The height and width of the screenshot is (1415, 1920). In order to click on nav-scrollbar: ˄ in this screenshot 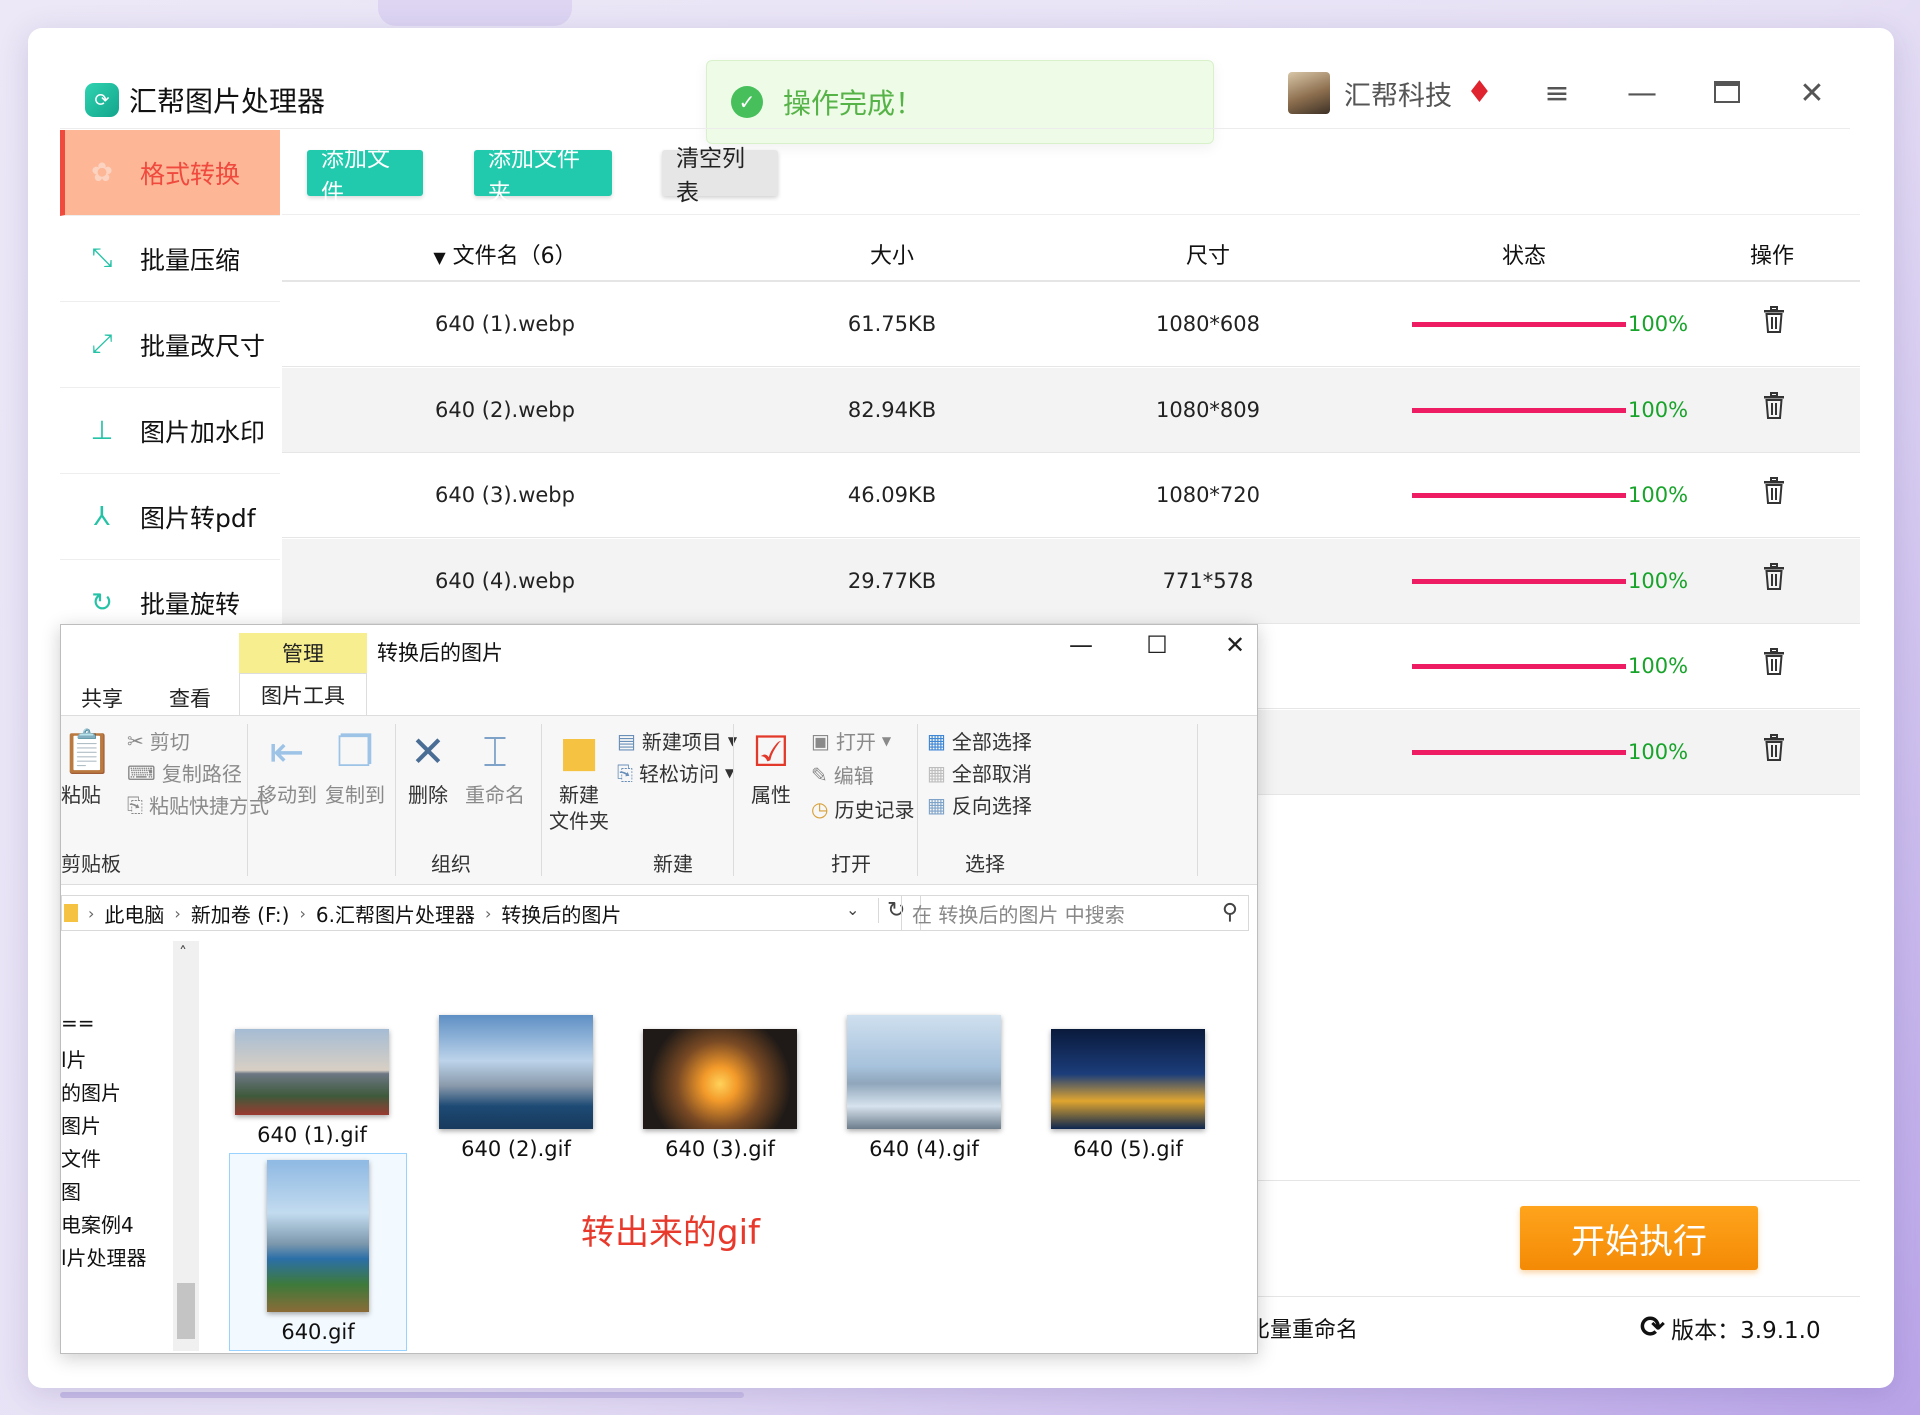, I will do `click(186, 1146)`.